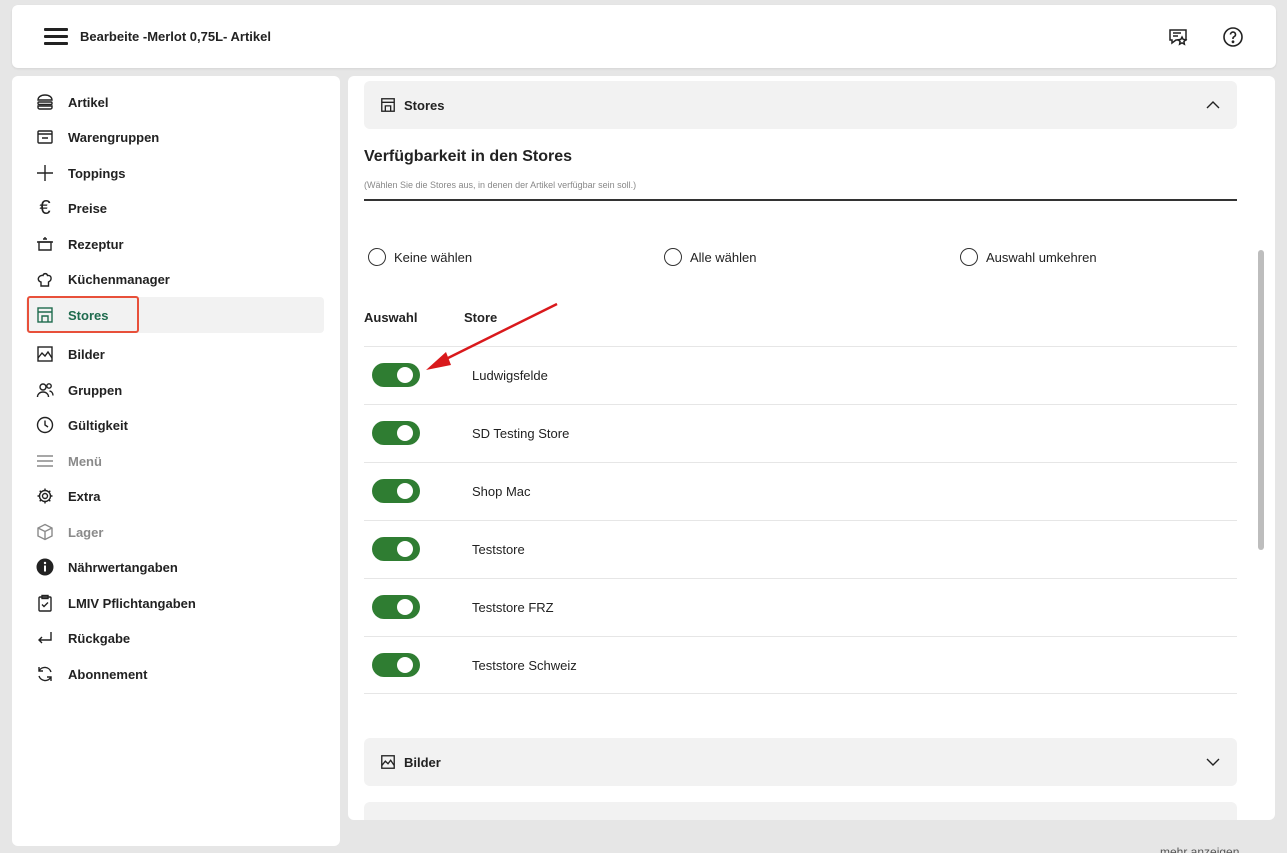  I want to click on table-row: Teststore FRZ, so click(800, 607).